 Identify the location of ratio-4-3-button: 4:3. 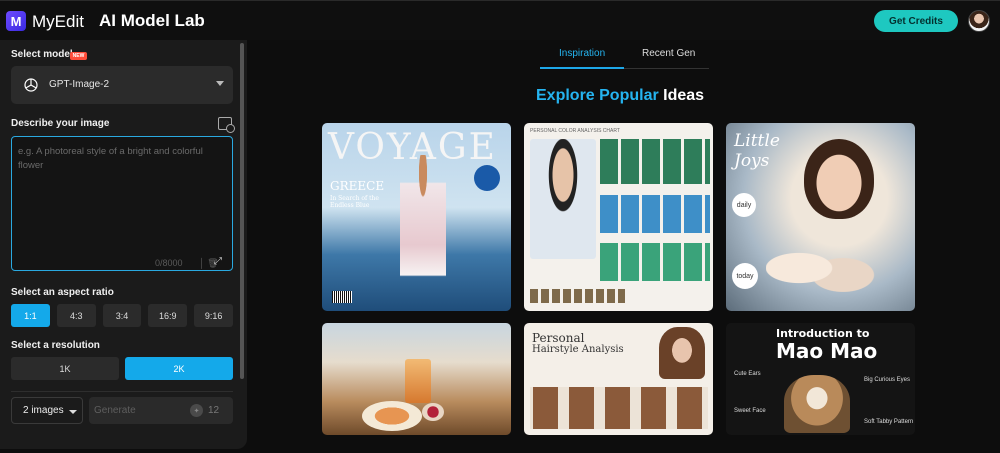
(76, 315).